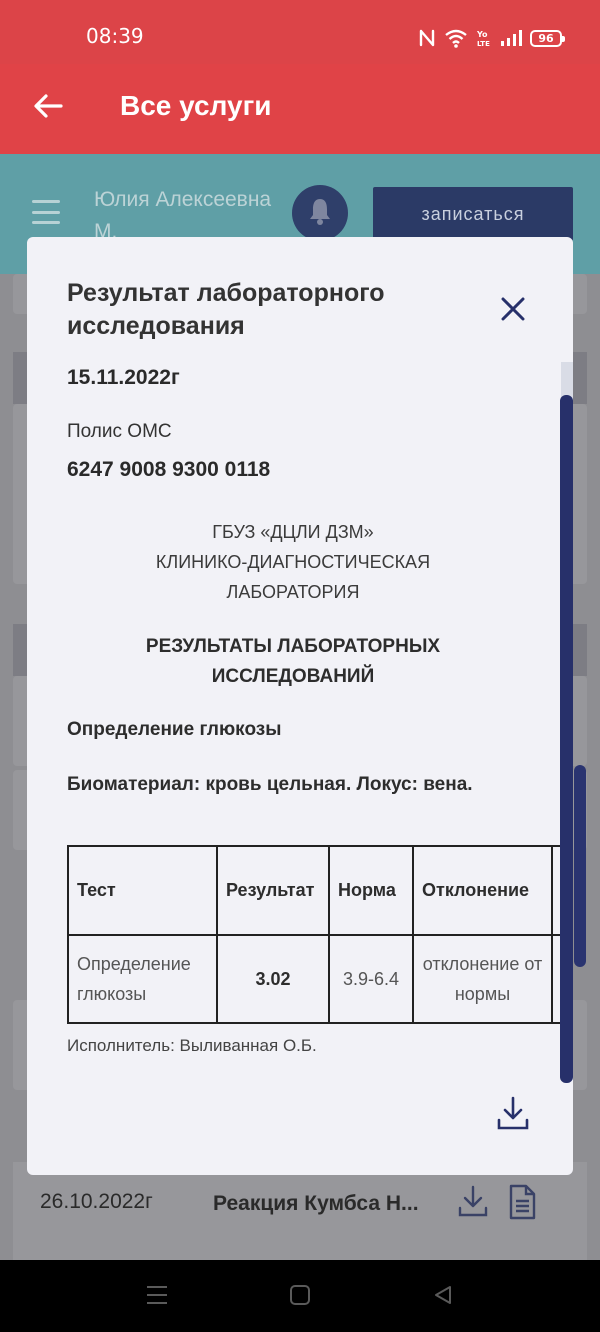  What do you see at coordinates (142, 979) in the screenshot?
I see `table-cell: Определение глюкозы` at bounding box center [142, 979].